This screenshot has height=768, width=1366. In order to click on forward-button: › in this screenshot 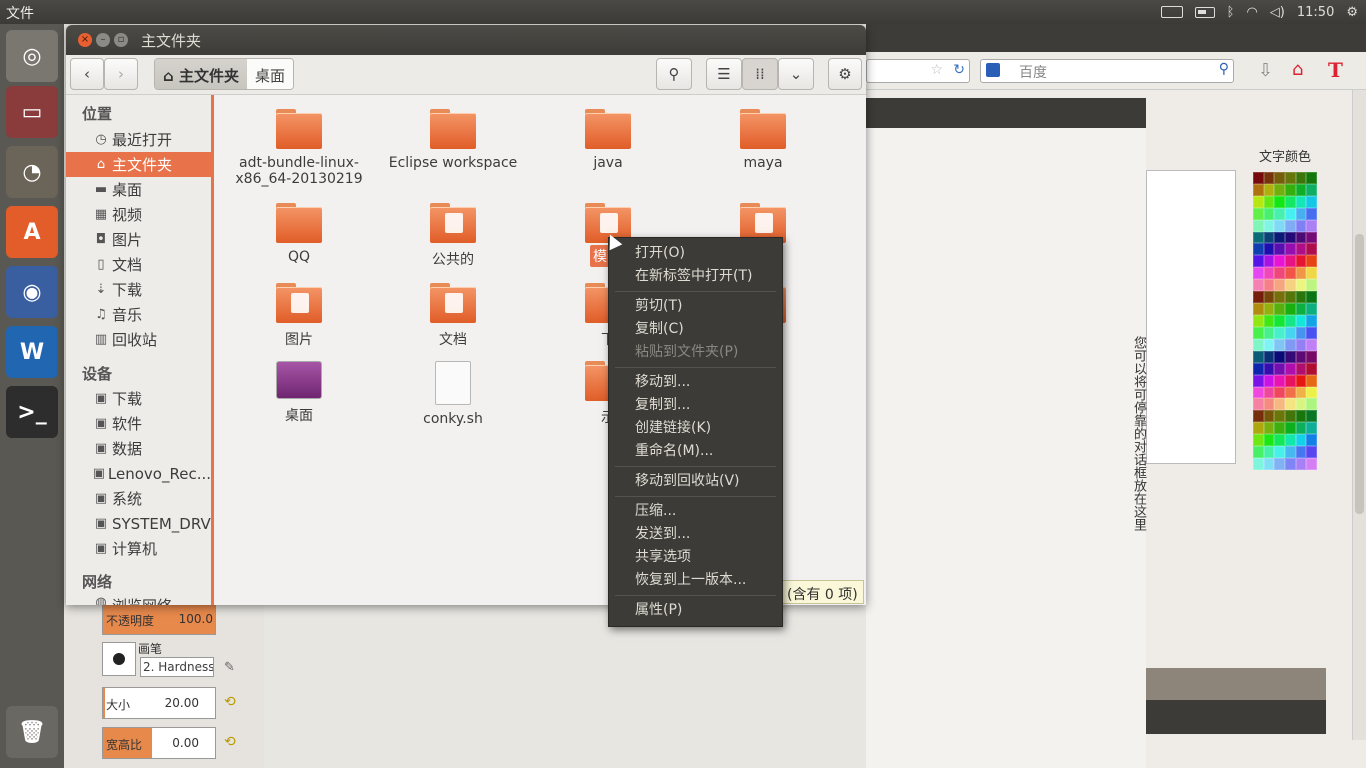, I will do `click(121, 74)`.